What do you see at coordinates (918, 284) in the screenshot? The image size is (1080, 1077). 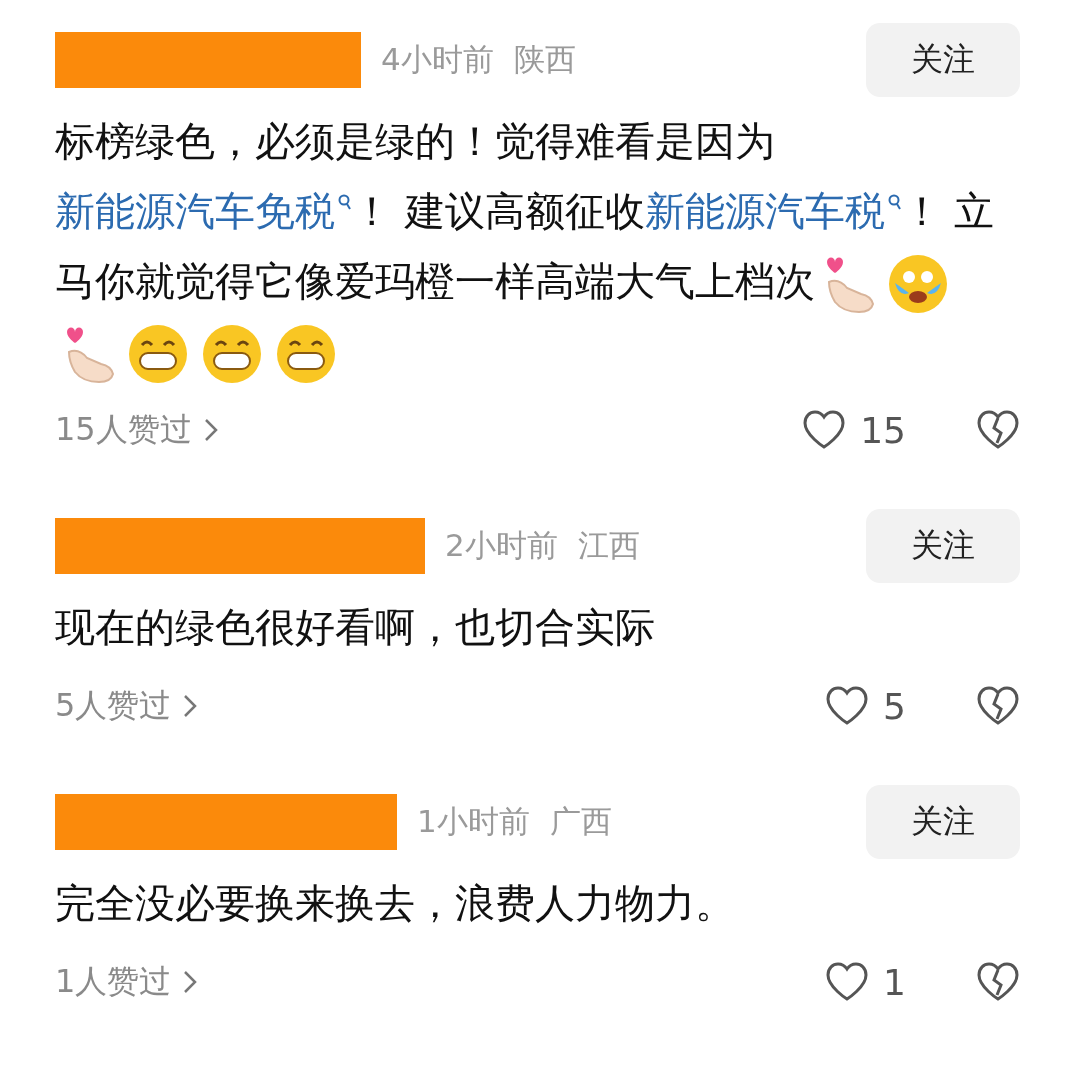 I see `teary-emoji-icon` at bounding box center [918, 284].